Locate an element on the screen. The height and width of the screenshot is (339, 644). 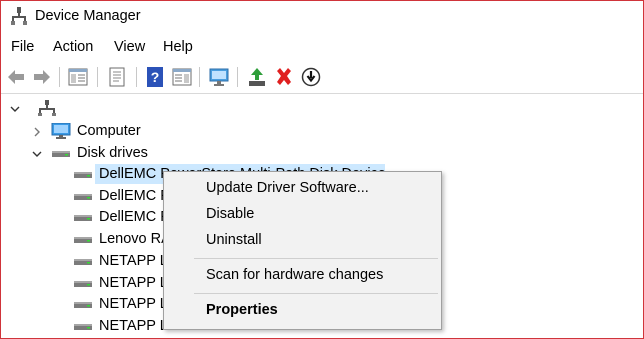
properties-icon is located at coordinates (117, 77).